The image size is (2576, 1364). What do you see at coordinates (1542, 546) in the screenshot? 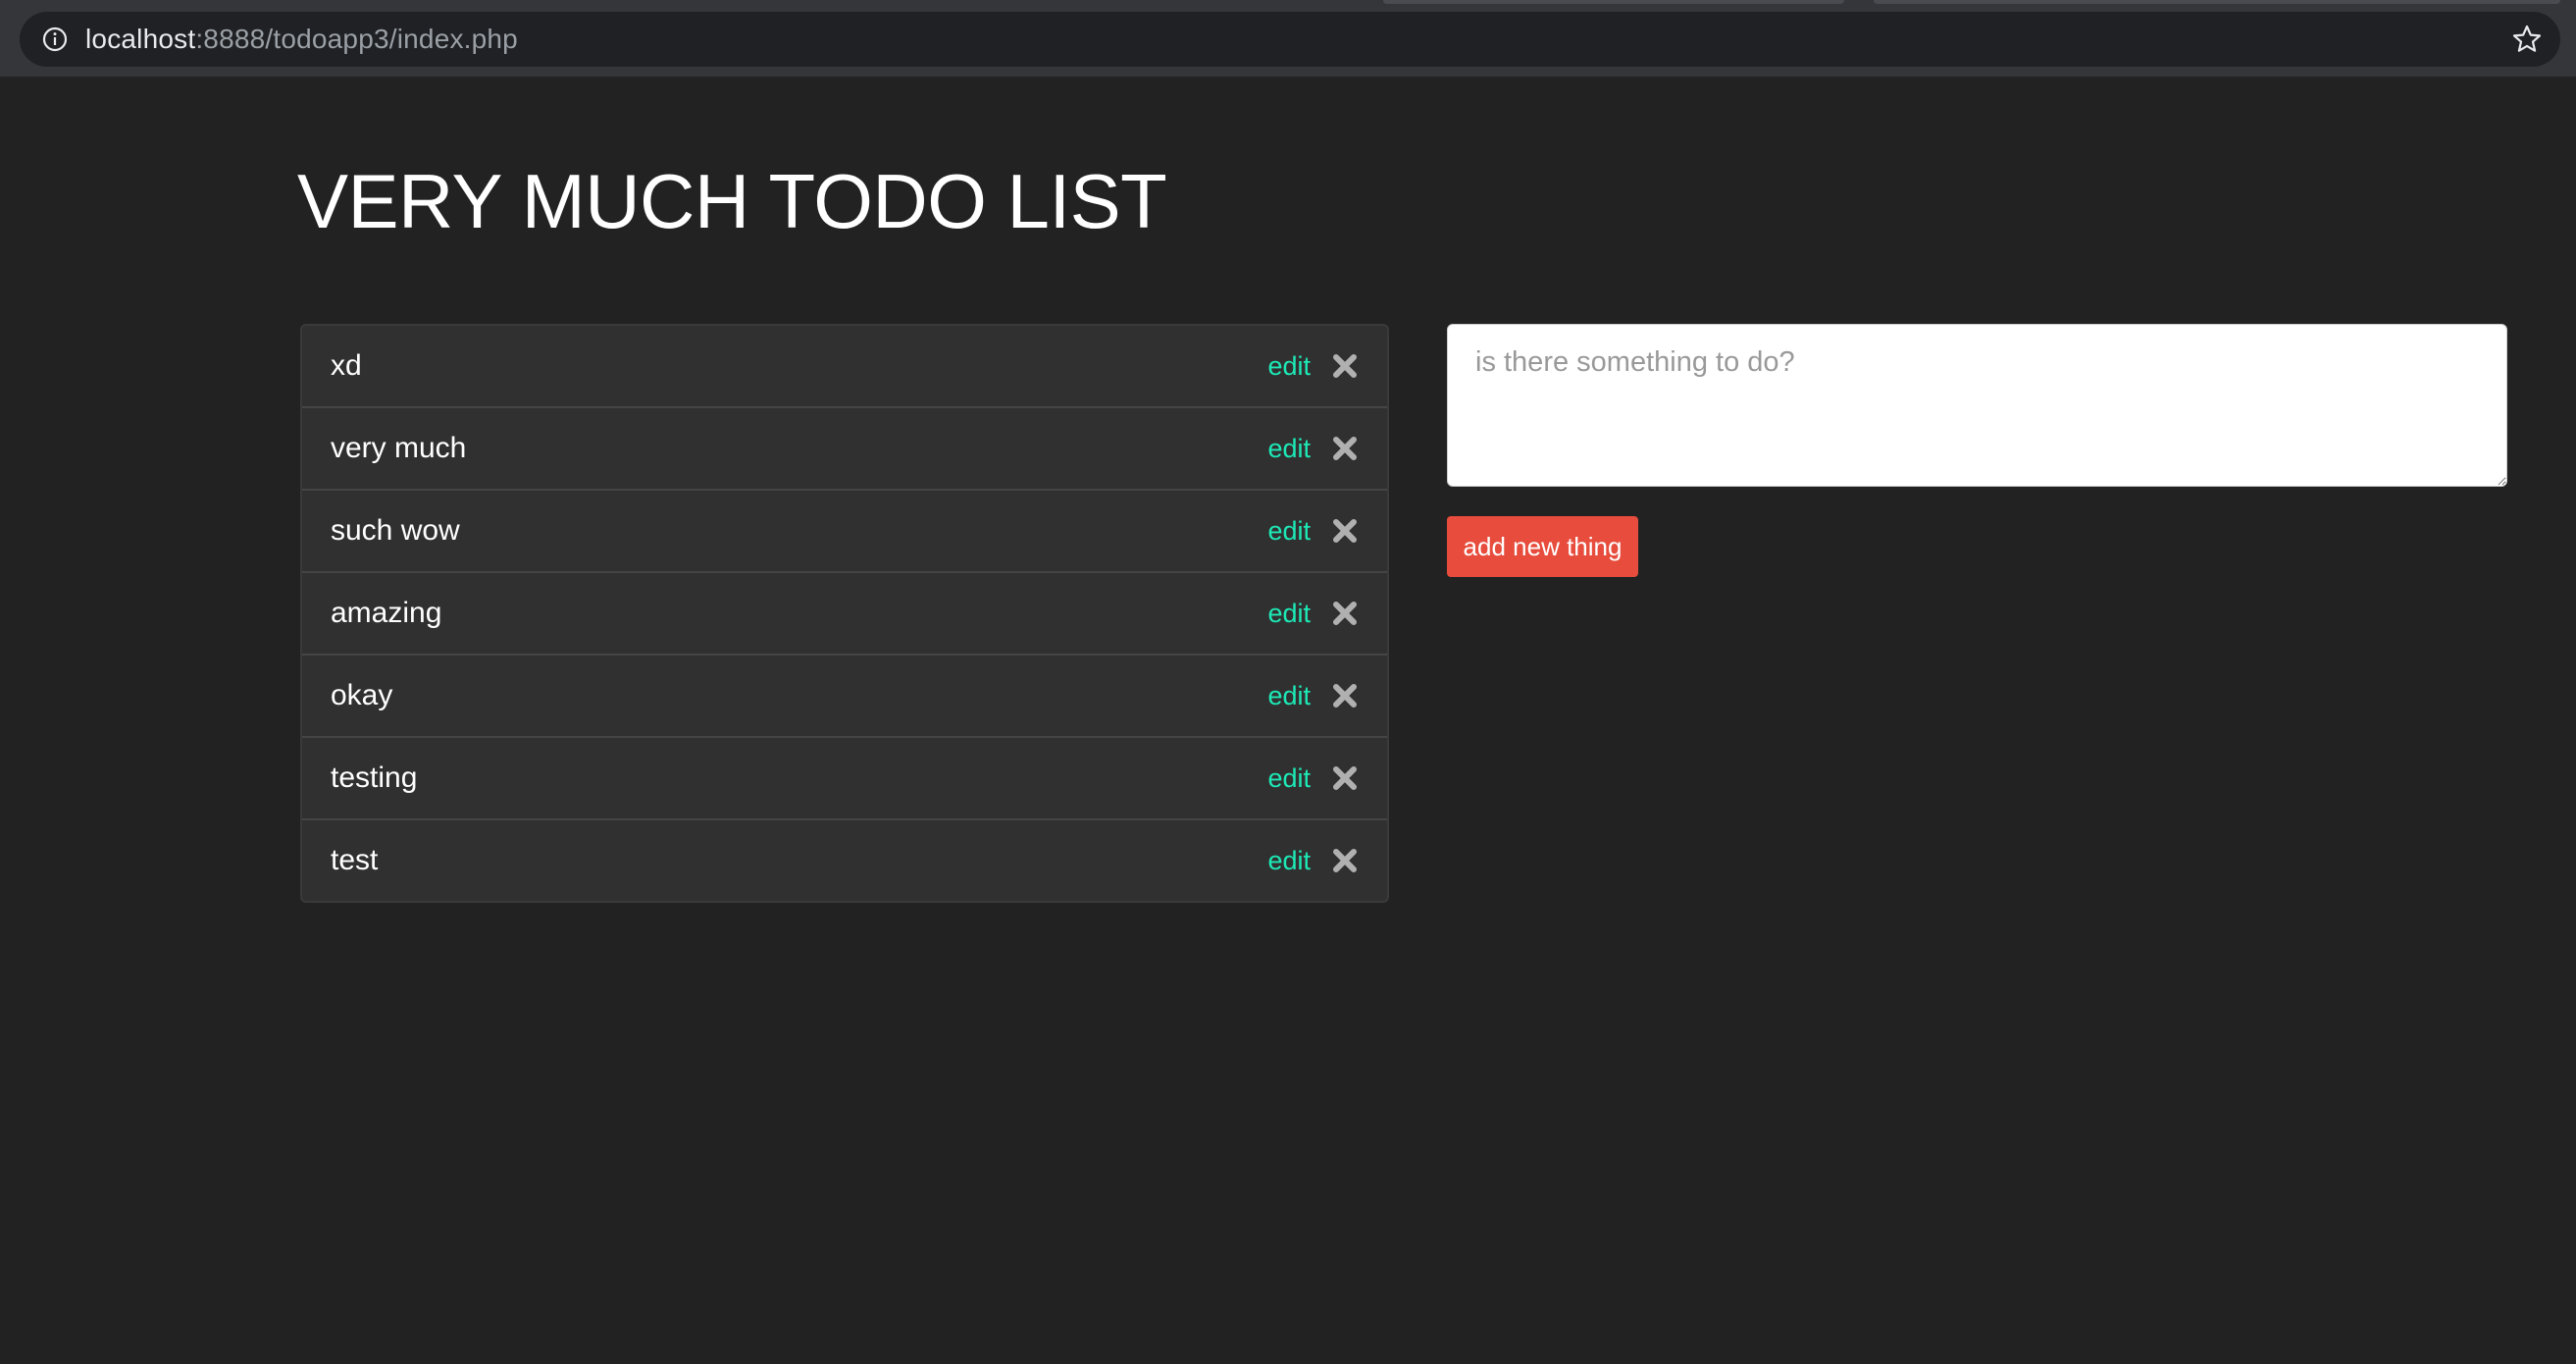
I see `add-new-thing-button: add new thing` at bounding box center [1542, 546].